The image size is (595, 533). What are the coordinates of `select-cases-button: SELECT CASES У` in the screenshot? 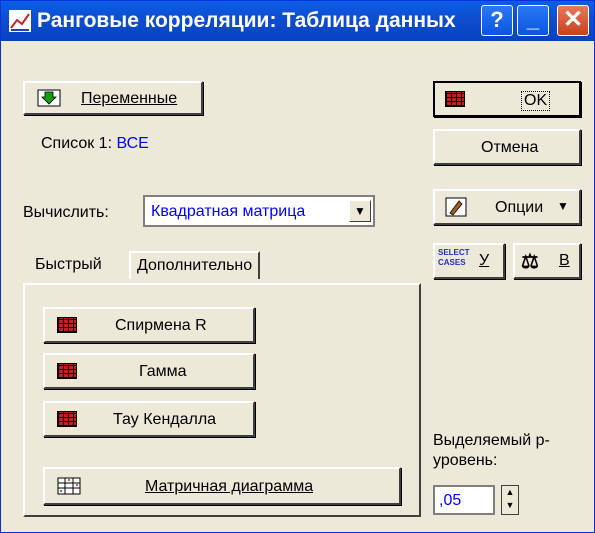 It's located at (469, 261).